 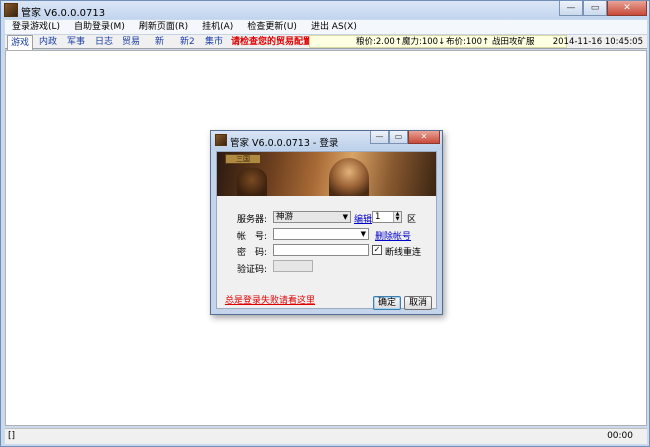 I want to click on dialog-title: 管家 V6.0.0.0713 - 登录, so click(x=284, y=143).